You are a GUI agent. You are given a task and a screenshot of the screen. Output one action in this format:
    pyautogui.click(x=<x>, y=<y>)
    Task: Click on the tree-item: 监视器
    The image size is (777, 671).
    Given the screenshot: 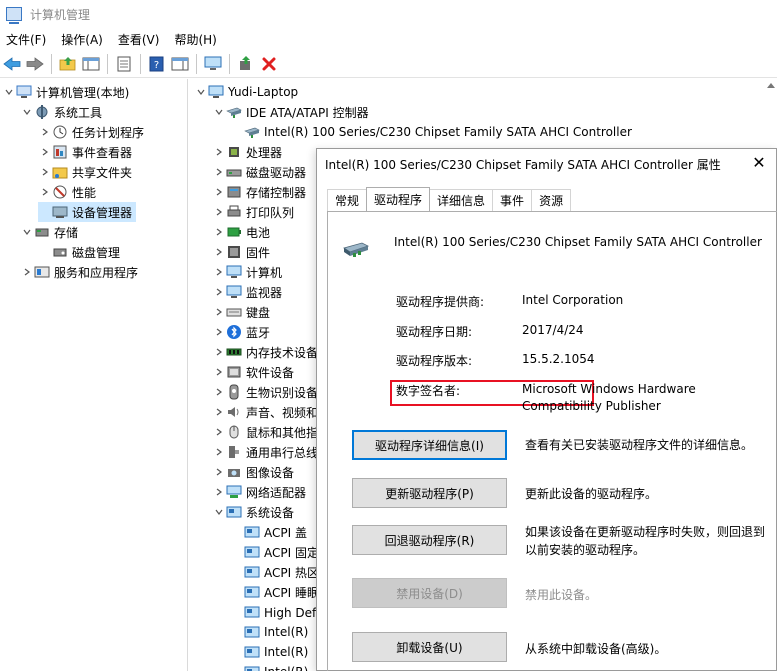 What is the action you would take?
    pyautogui.click(x=247, y=292)
    